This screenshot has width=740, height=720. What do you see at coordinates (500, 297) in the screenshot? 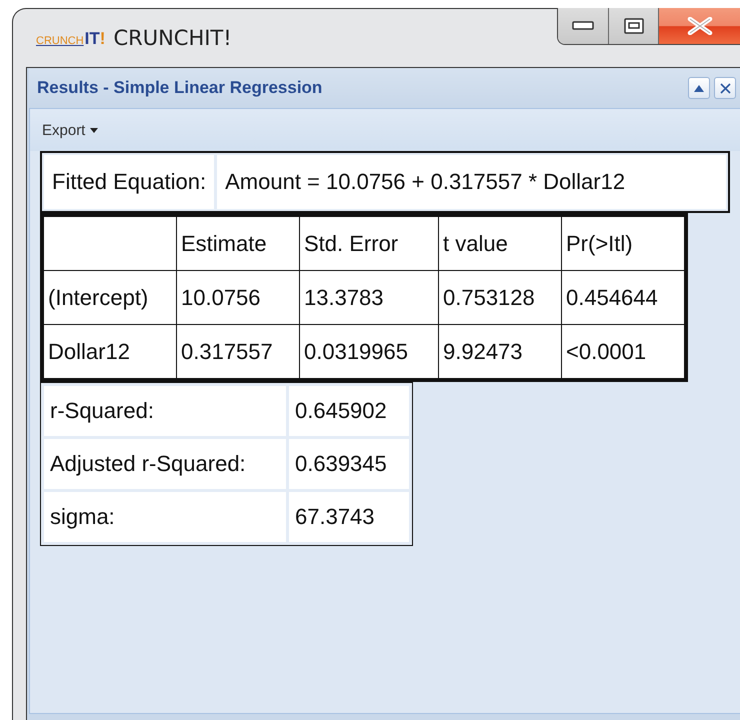
I see `table-cell: 0.753128` at bounding box center [500, 297].